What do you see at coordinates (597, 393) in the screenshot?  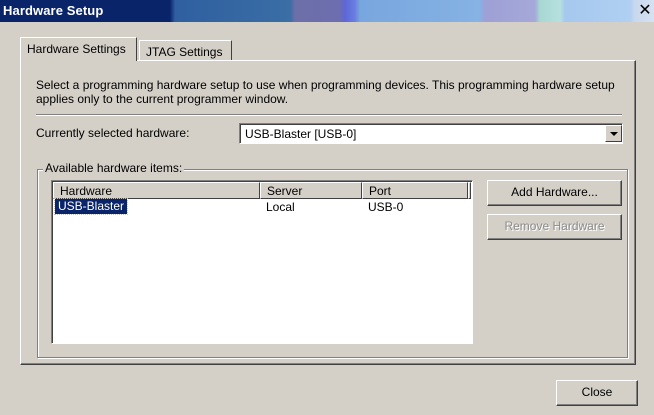 I see `close-button: Close` at bounding box center [597, 393].